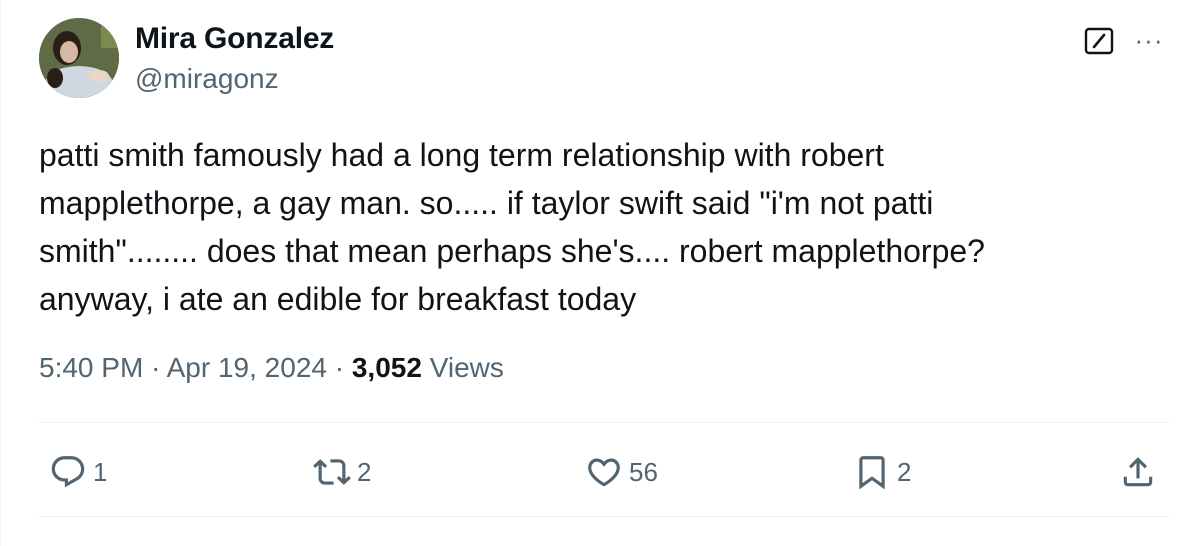 This screenshot has width=1198, height=546. What do you see at coordinates (643, 471) in the screenshot?
I see `like-count: 56` at bounding box center [643, 471].